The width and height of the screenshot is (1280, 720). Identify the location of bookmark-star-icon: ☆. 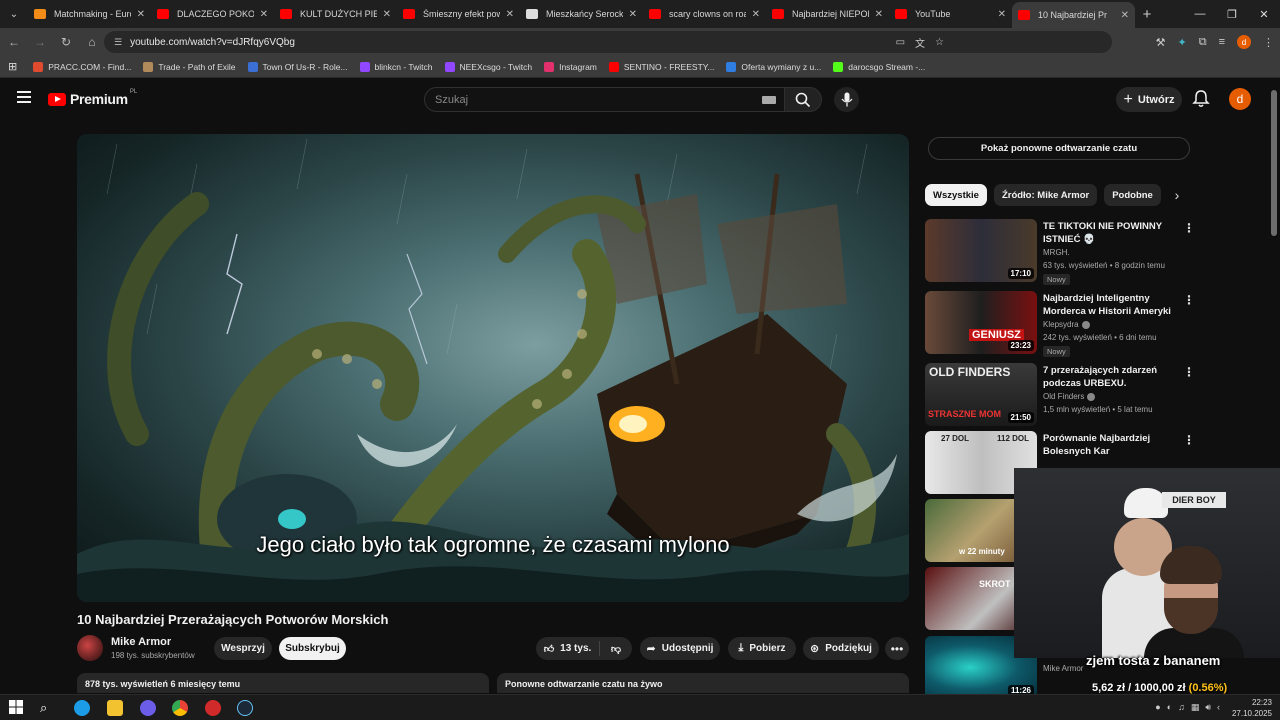
(939, 42).